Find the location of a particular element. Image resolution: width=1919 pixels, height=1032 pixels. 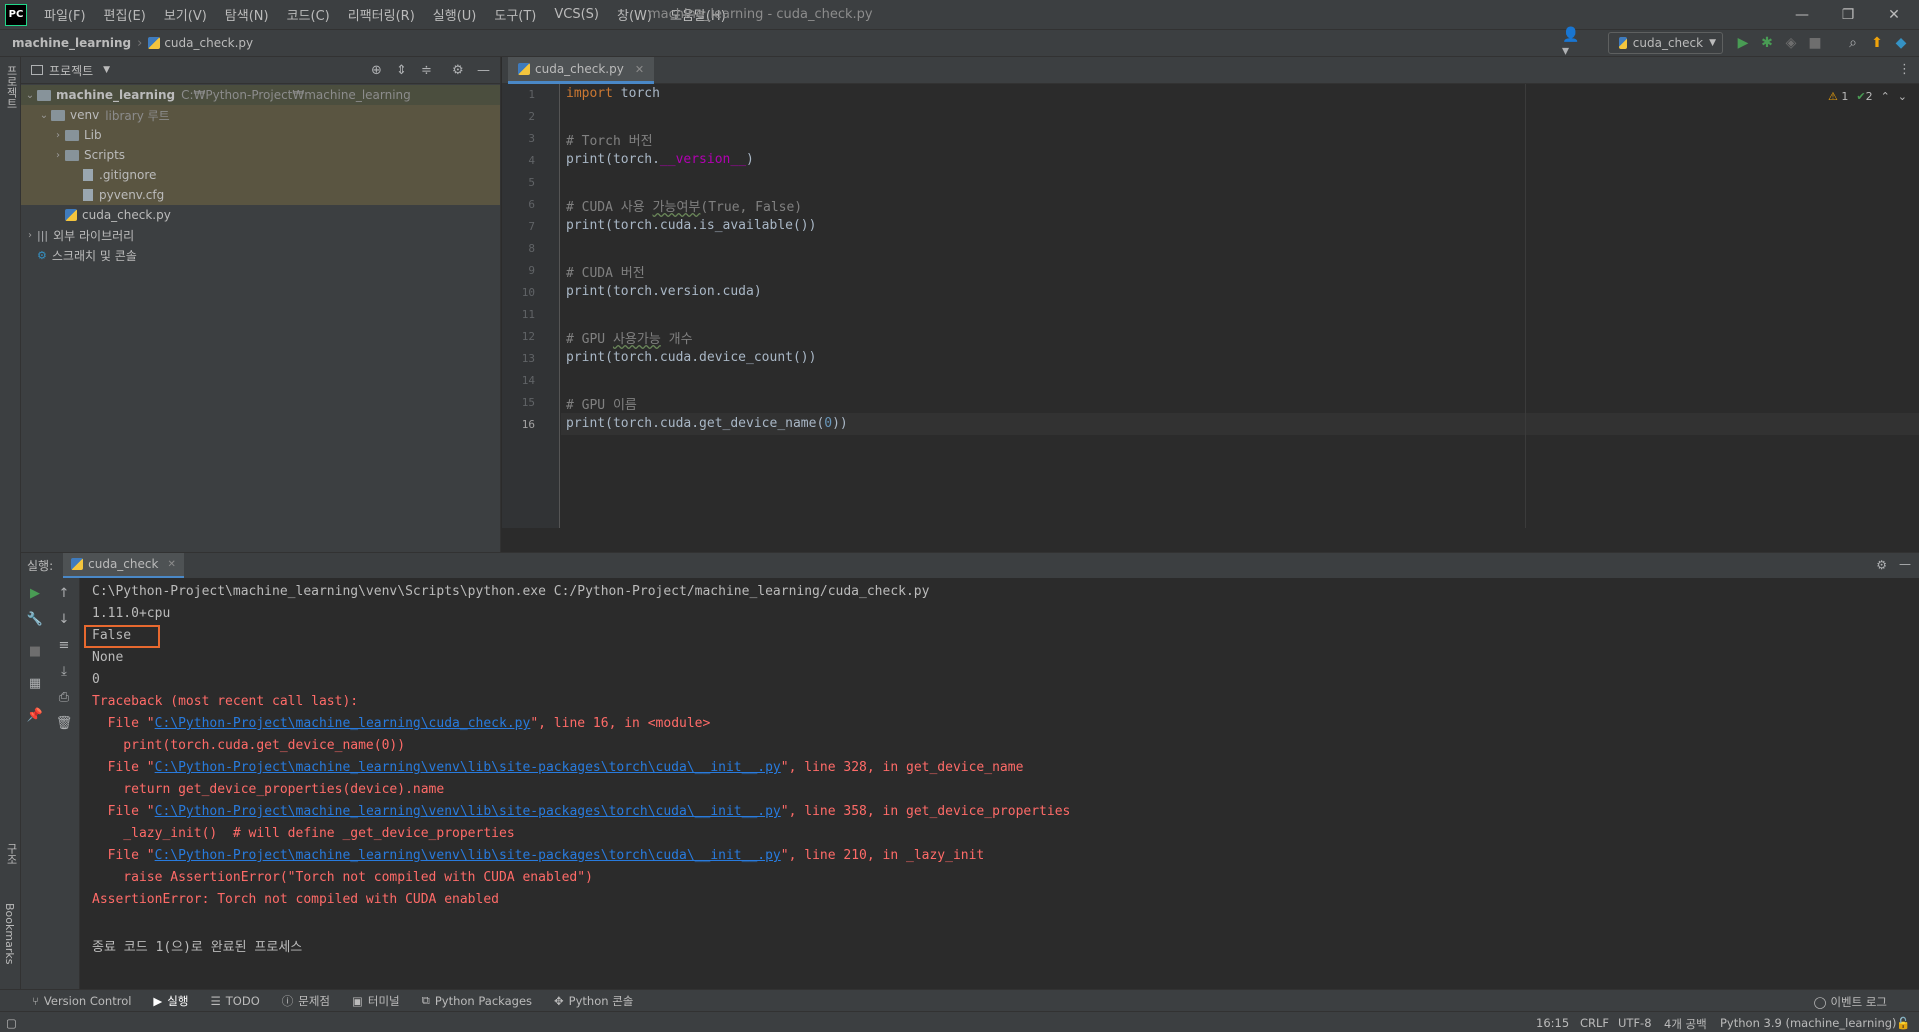

chevron-up-icon: ⌃ is located at coordinates (1885, 96).